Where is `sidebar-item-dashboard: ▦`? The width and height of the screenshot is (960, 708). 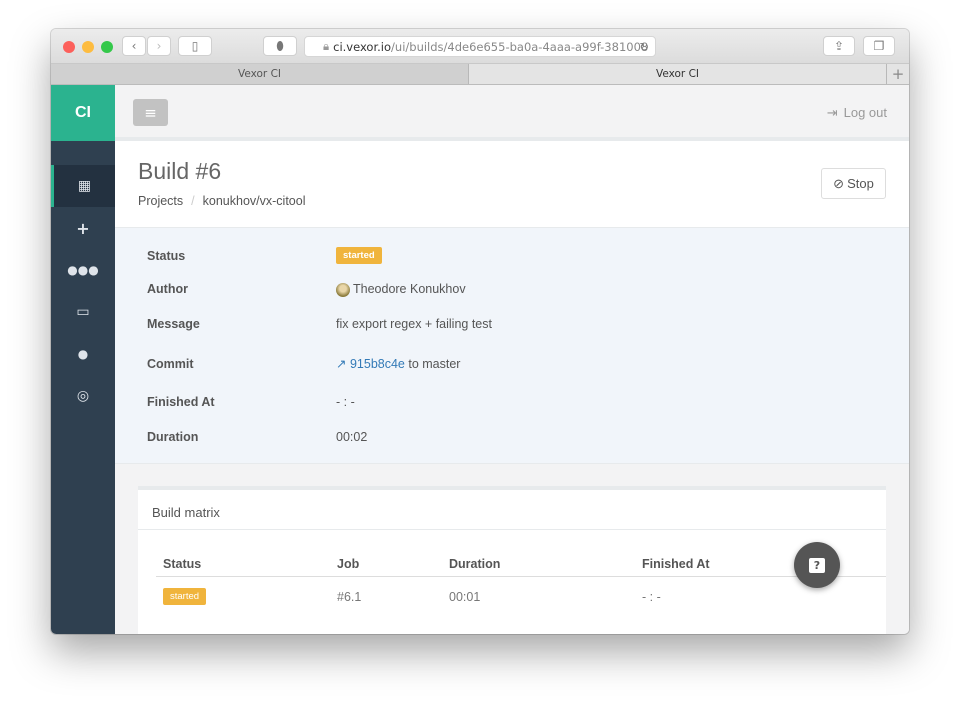 sidebar-item-dashboard: ▦ is located at coordinates (83, 186).